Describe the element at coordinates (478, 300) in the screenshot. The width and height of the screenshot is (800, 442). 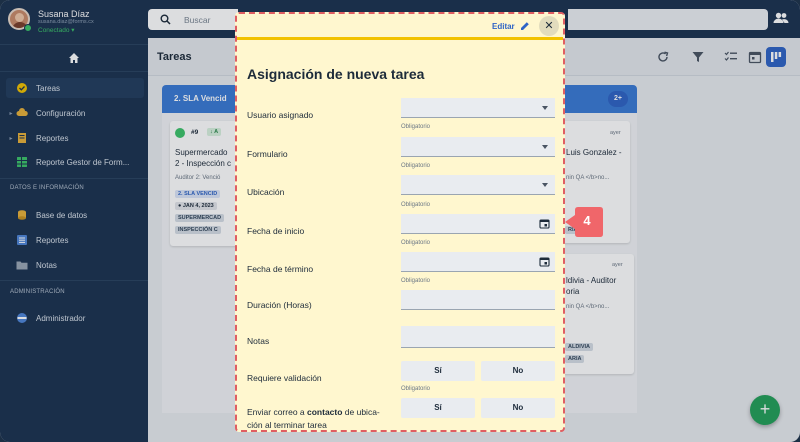
I see `duracion-input` at that location.